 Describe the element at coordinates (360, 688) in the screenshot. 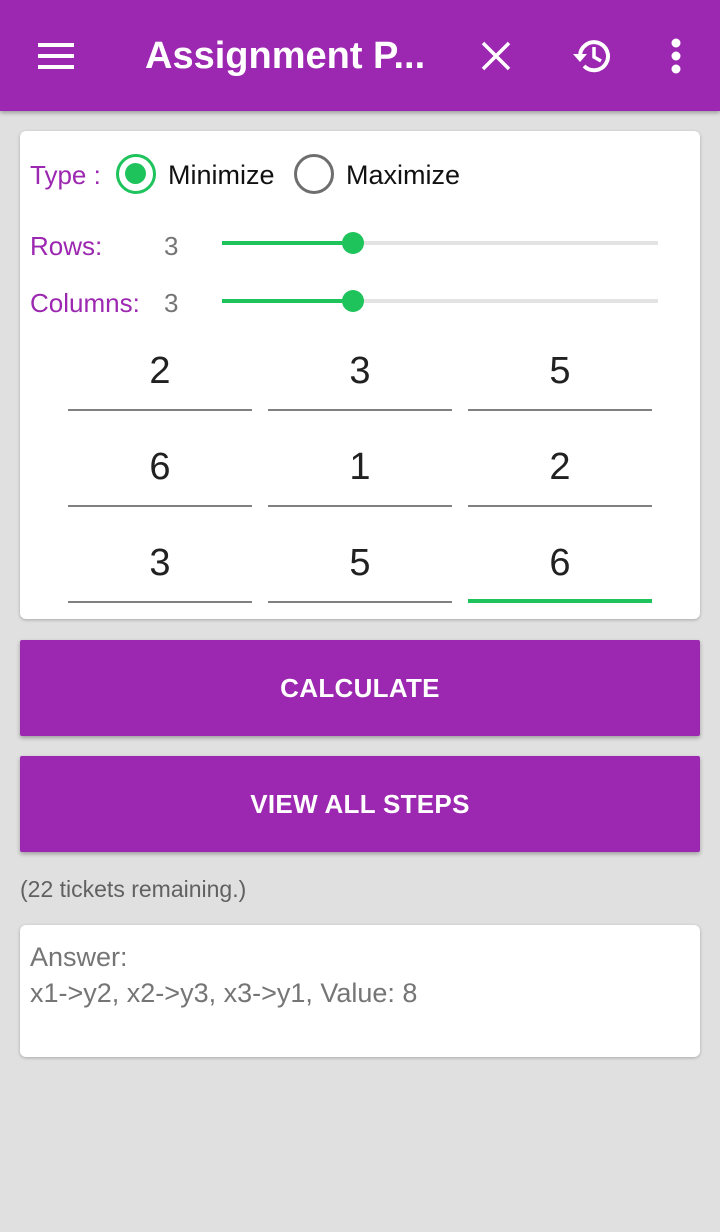

I see `calculate-button: CALCULATE` at that location.